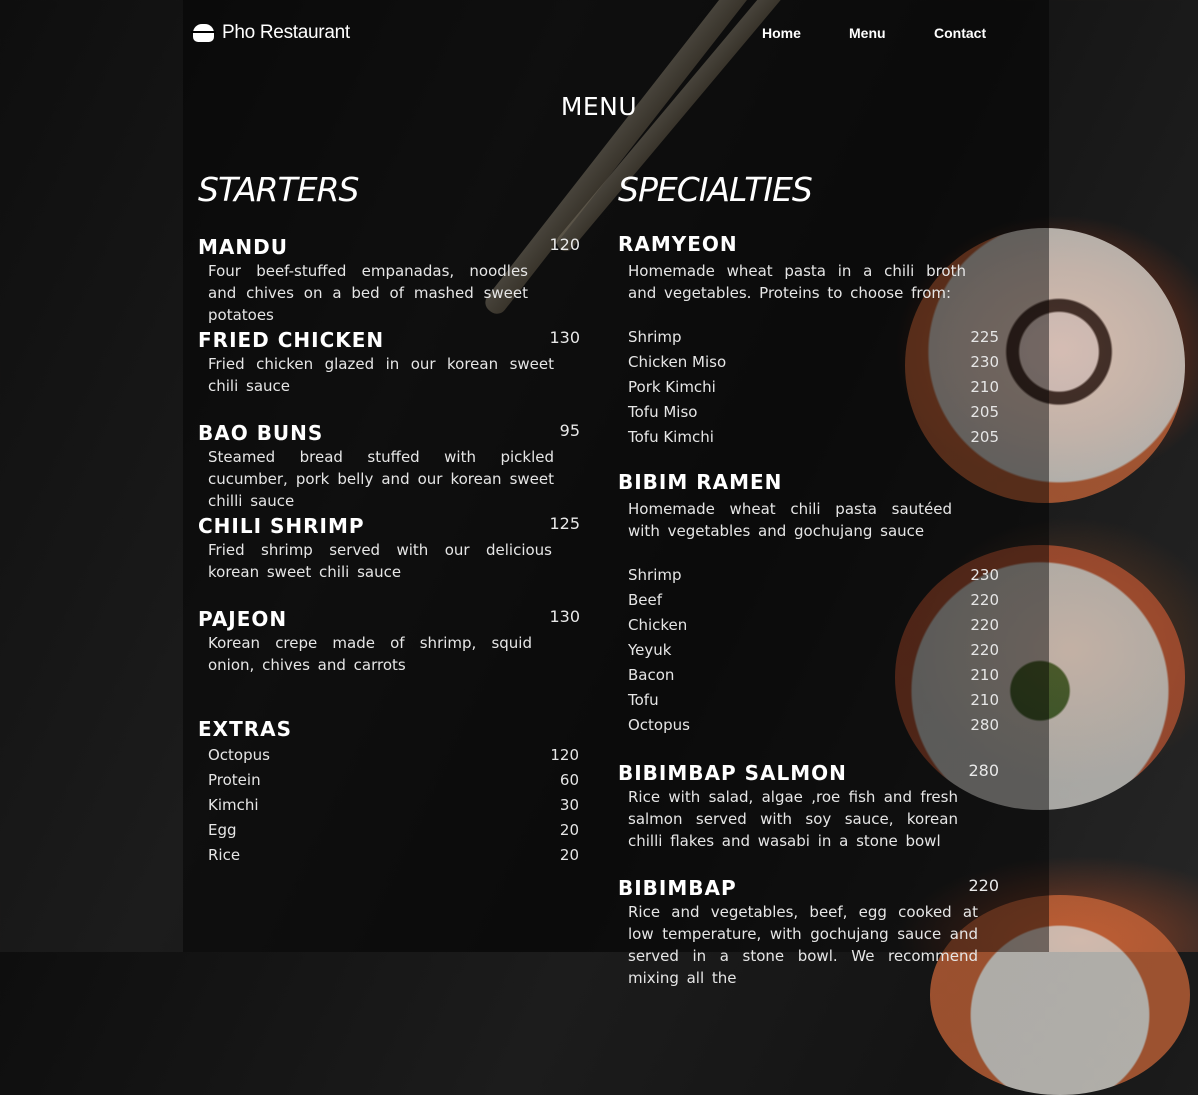 The width and height of the screenshot is (1198, 1095). What do you see at coordinates (677, 362) in the screenshot?
I see `option-name: Chicken Miso` at bounding box center [677, 362].